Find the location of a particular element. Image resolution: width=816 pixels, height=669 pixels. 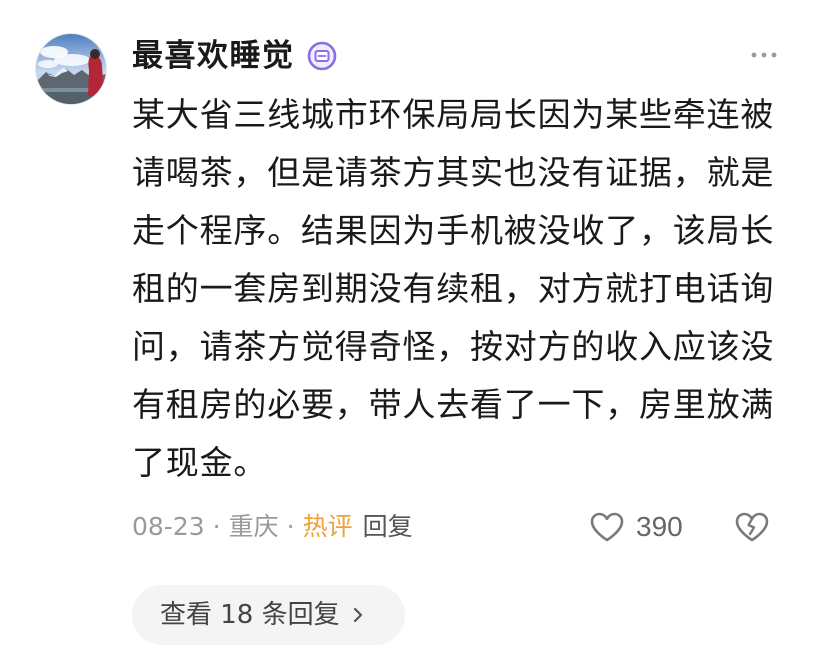

hot-comment-badge: 热评 is located at coordinates (327, 526).